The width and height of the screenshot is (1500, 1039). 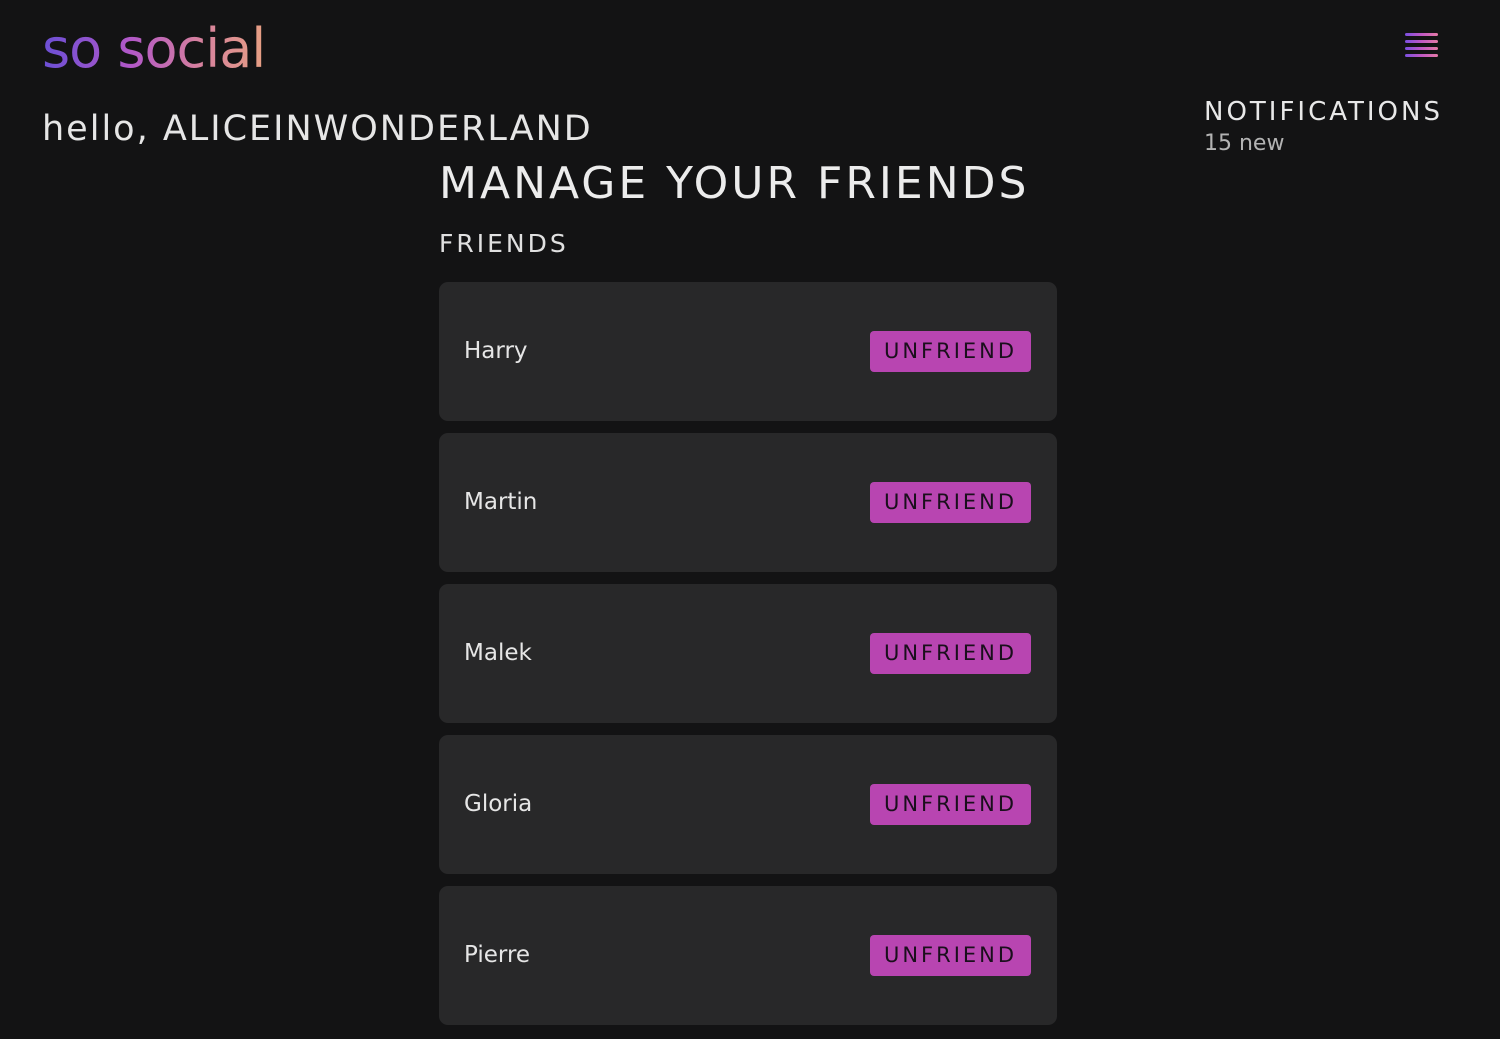 I want to click on notifications-panel: NOTIFICATIONS 15 new, so click(x=1344, y=126).